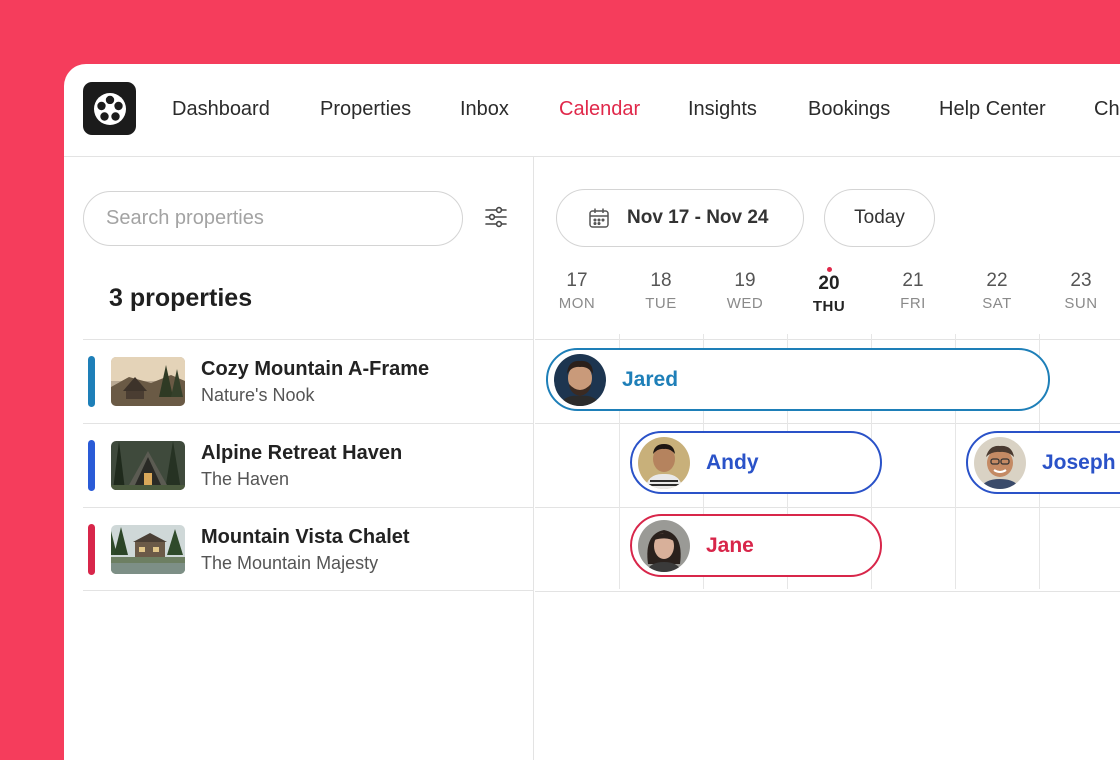 This screenshot has width=1120, height=760. Describe the element at coordinates (829, 306) in the screenshot. I see `day-of-week: THU` at that location.